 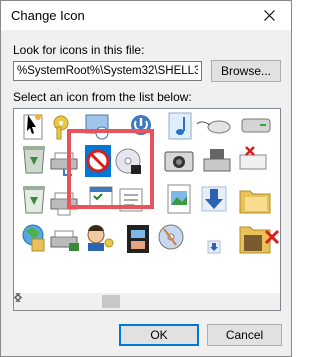 What do you see at coordinates (179, 161) in the screenshot?
I see `camera-icon` at bounding box center [179, 161].